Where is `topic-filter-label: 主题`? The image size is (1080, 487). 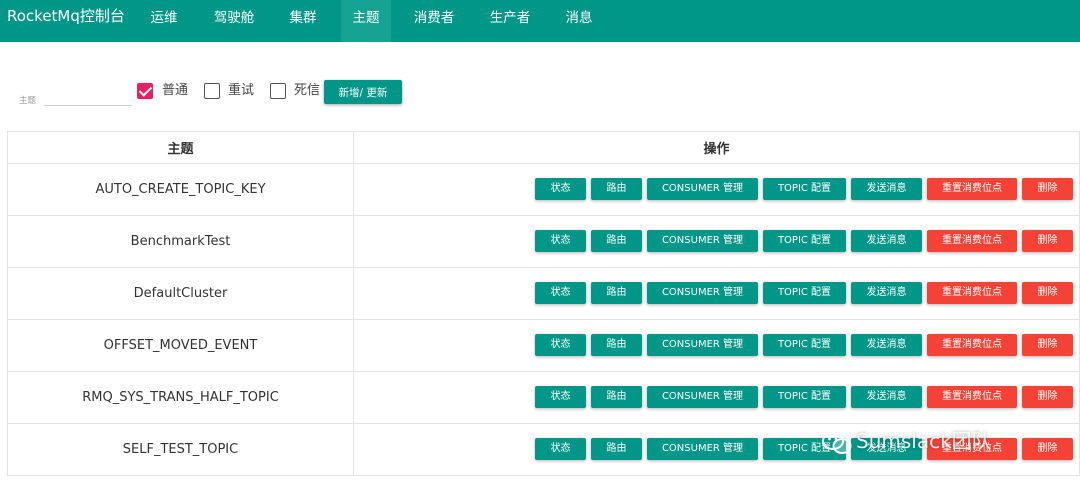 topic-filter-label: 主题 is located at coordinates (28, 101).